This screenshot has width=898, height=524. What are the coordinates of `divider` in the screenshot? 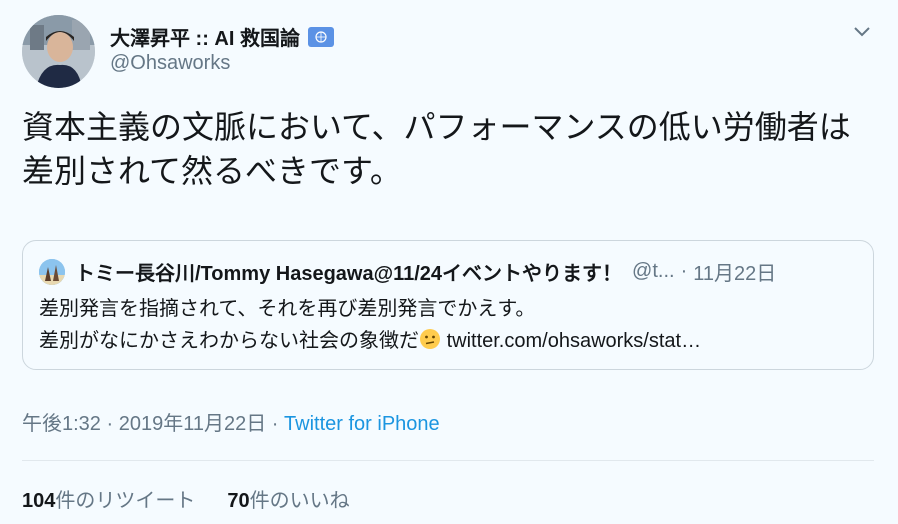 It's located at (448, 460).